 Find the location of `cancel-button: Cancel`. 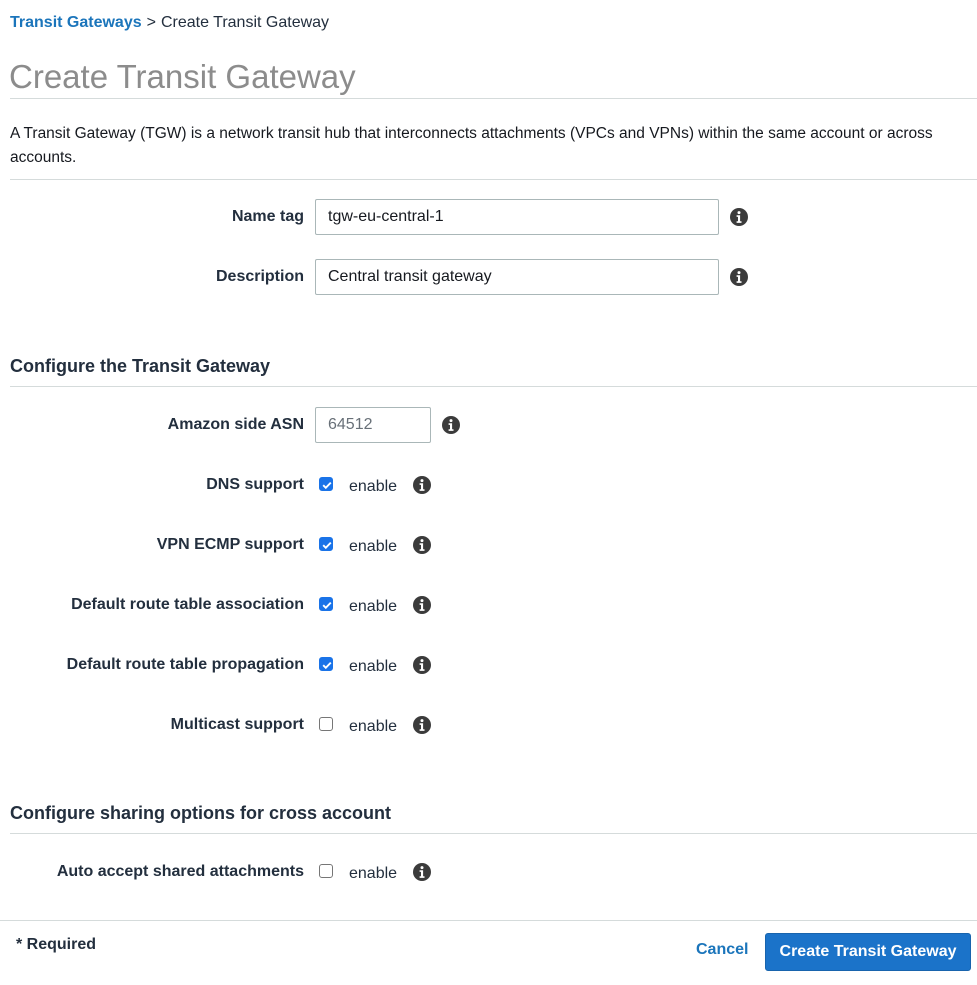

cancel-button: Cancel is located at coordinates (722, 950).